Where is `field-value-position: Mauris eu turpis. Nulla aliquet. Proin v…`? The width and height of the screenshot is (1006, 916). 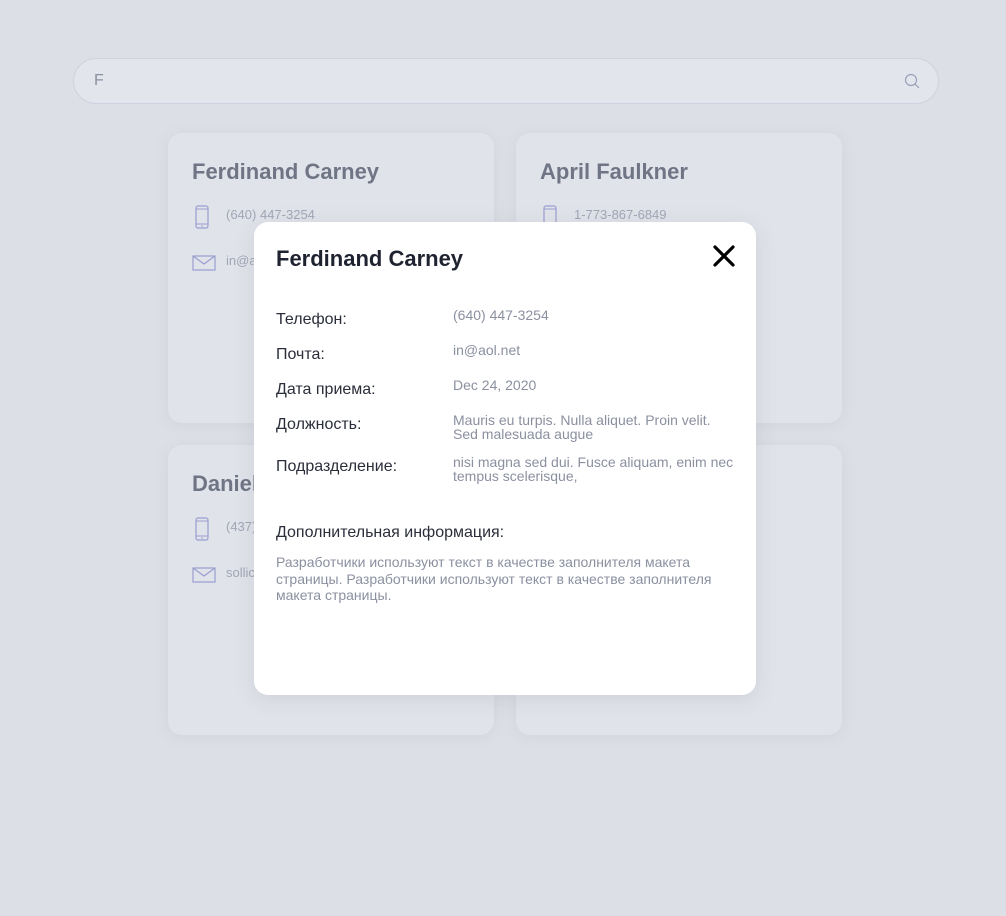 field-value-position: Mauris eu turpis. Nulla aliquet. Proin v… is located at coordinates (582, 427).